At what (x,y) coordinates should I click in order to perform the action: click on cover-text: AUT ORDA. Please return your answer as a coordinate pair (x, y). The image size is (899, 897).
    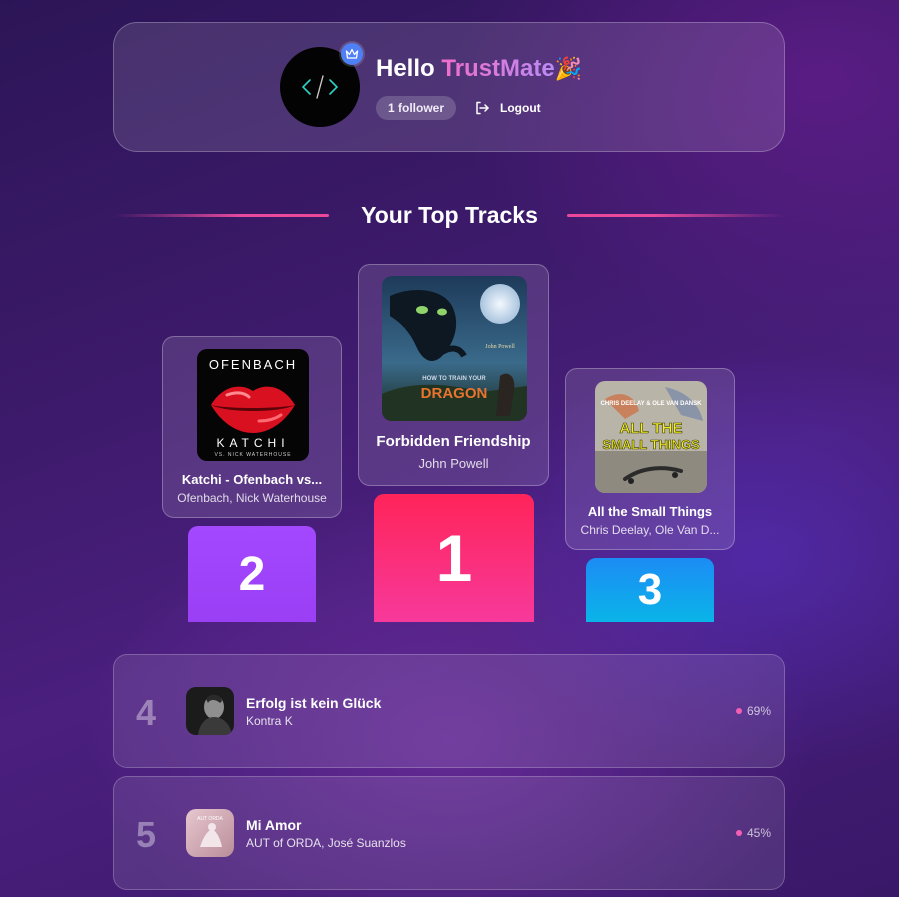
    Looking at the image, I should click on (210, 819).